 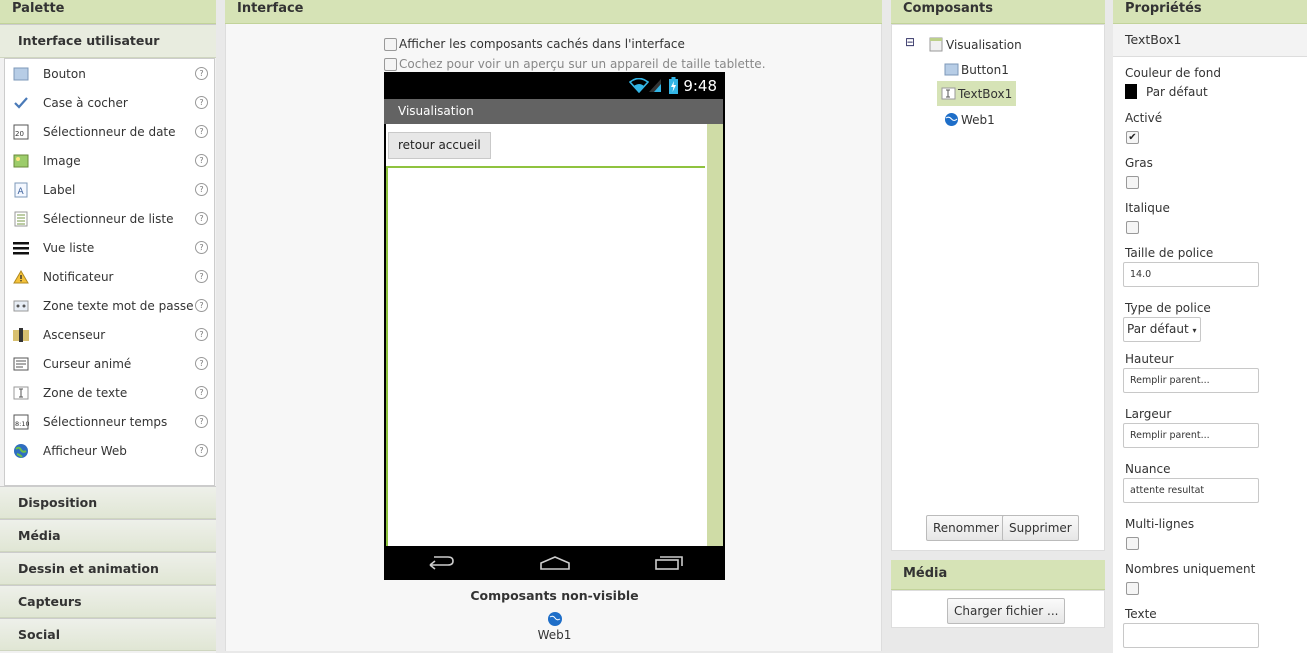 I want to click on properties-header: Propriétés, so click(x=1210, y=12).